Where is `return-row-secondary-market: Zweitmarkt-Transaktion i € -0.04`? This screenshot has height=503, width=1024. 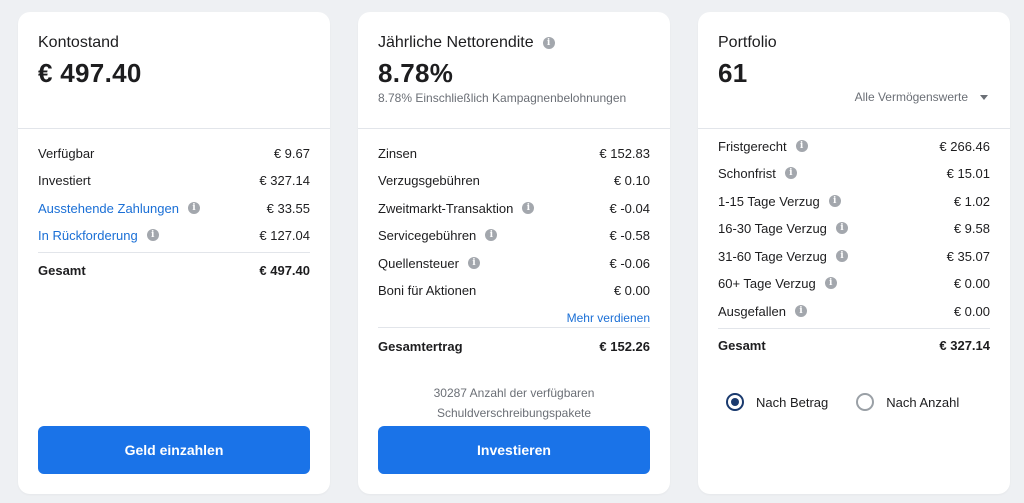
return-row-secondary-market: Zweitmarkt-Transaktion i € -0.04 is located at coordinates (514, 208).